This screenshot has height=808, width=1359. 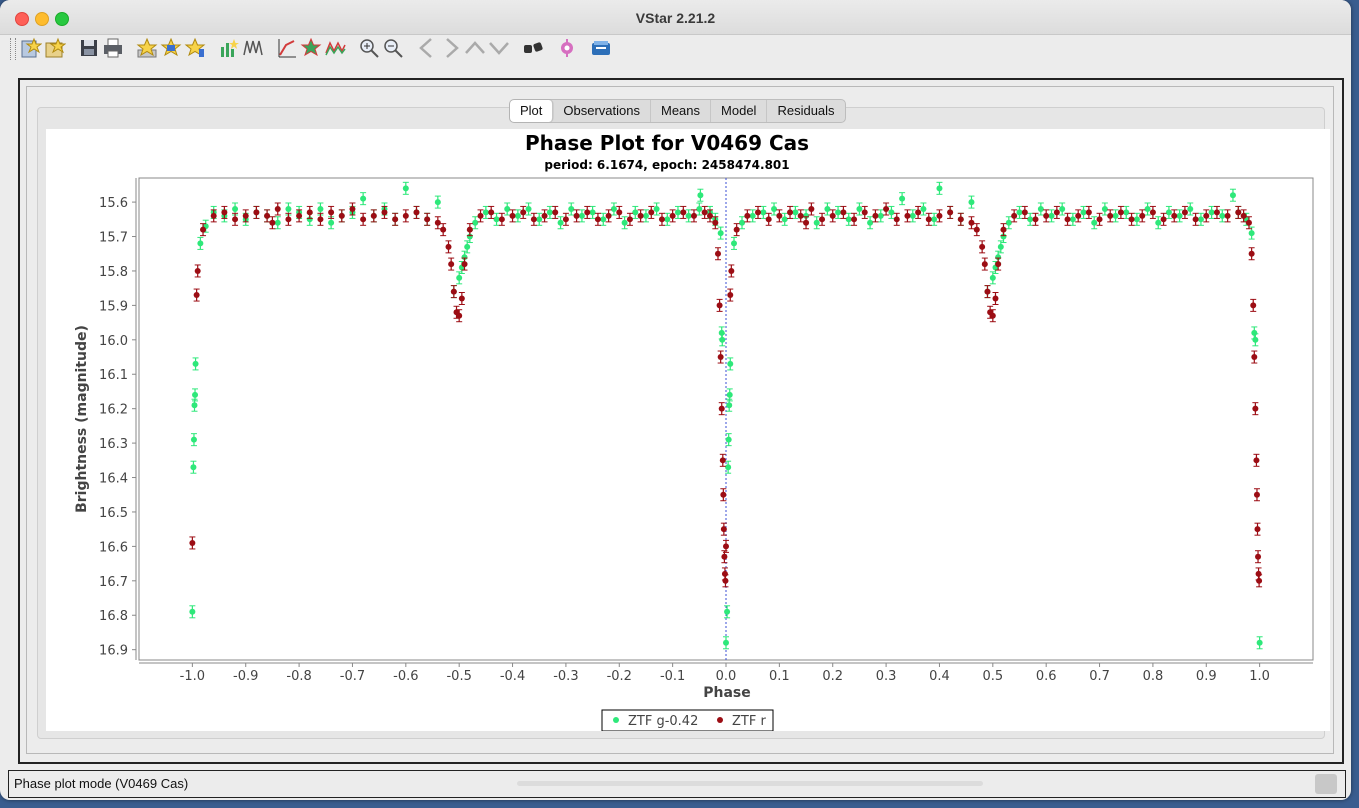 What do you see at coordinates (451, 48) in the screenshot?
I see `pan-right-icon` at bounding box center [451, 48].